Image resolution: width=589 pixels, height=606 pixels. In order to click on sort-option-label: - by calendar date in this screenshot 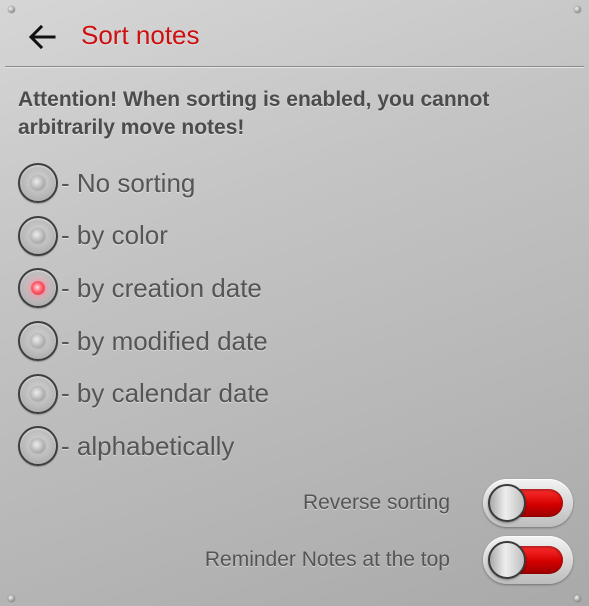, I will do `click(165, 393)`.